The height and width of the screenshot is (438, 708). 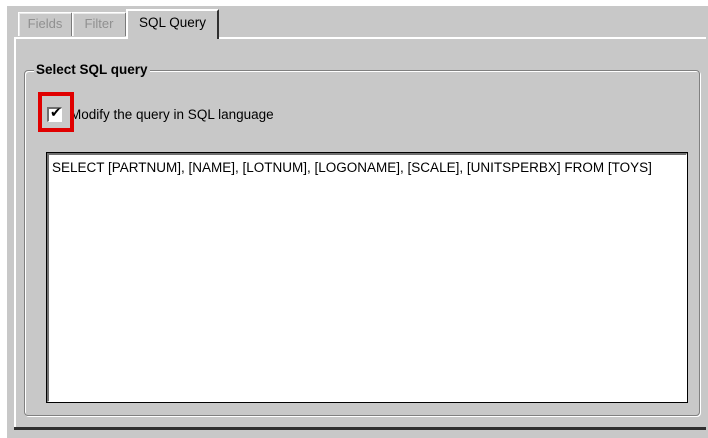 What do you see at coordinates (172, 115) in the screenshot?
I see `modify-query-label: Modify the query in SQL language` at bounding box center [172, 115].